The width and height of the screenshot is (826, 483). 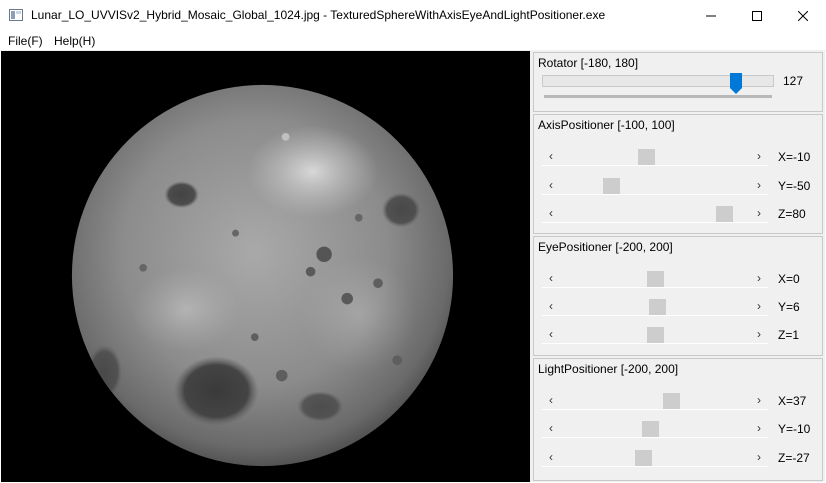 I want to click on axis-z-scrollbar, so click(x=655, y=214).